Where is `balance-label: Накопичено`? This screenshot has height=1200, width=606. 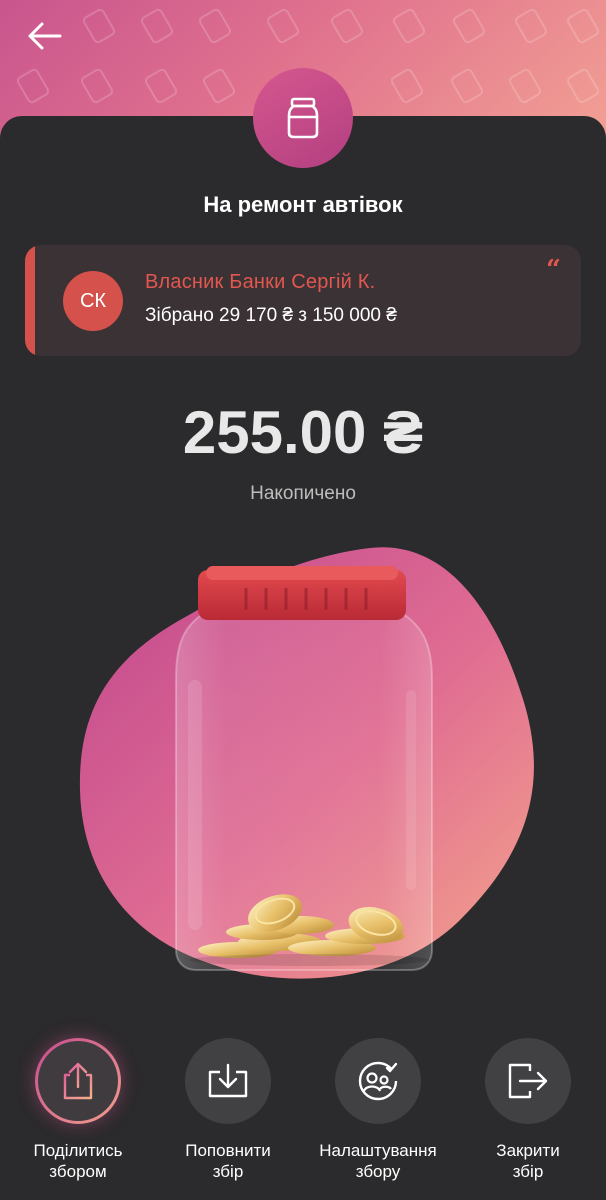
balance-label: Накопичено is located at coordinates (303, 493).